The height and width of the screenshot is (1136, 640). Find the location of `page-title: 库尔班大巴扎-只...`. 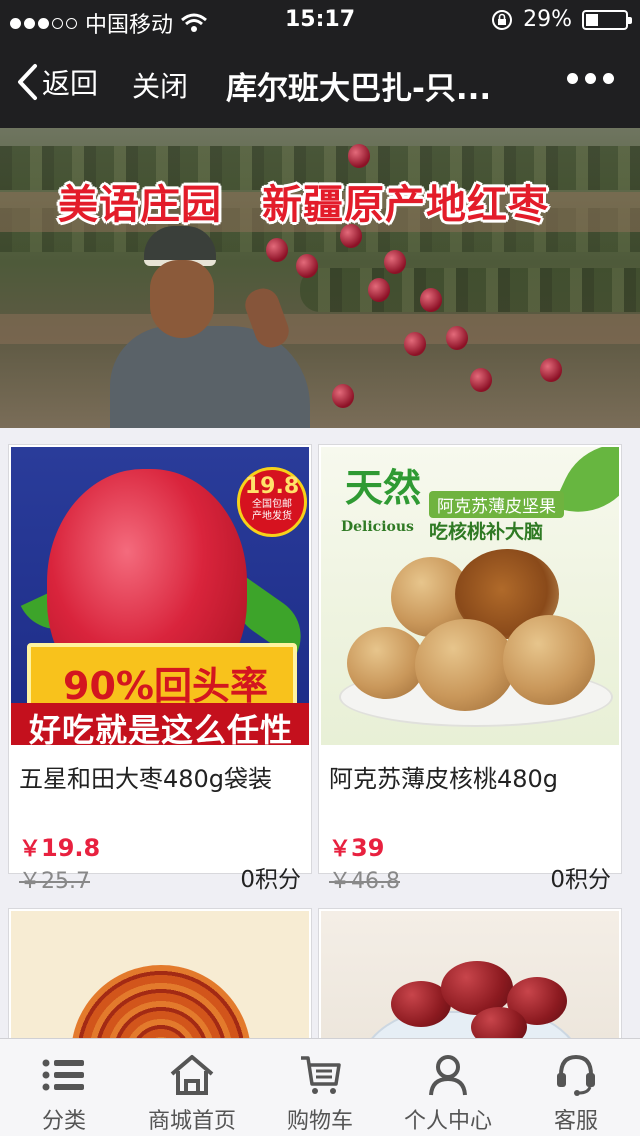

page-title: 库尔班大巴扎-只... is located at coordinates (359, 89).